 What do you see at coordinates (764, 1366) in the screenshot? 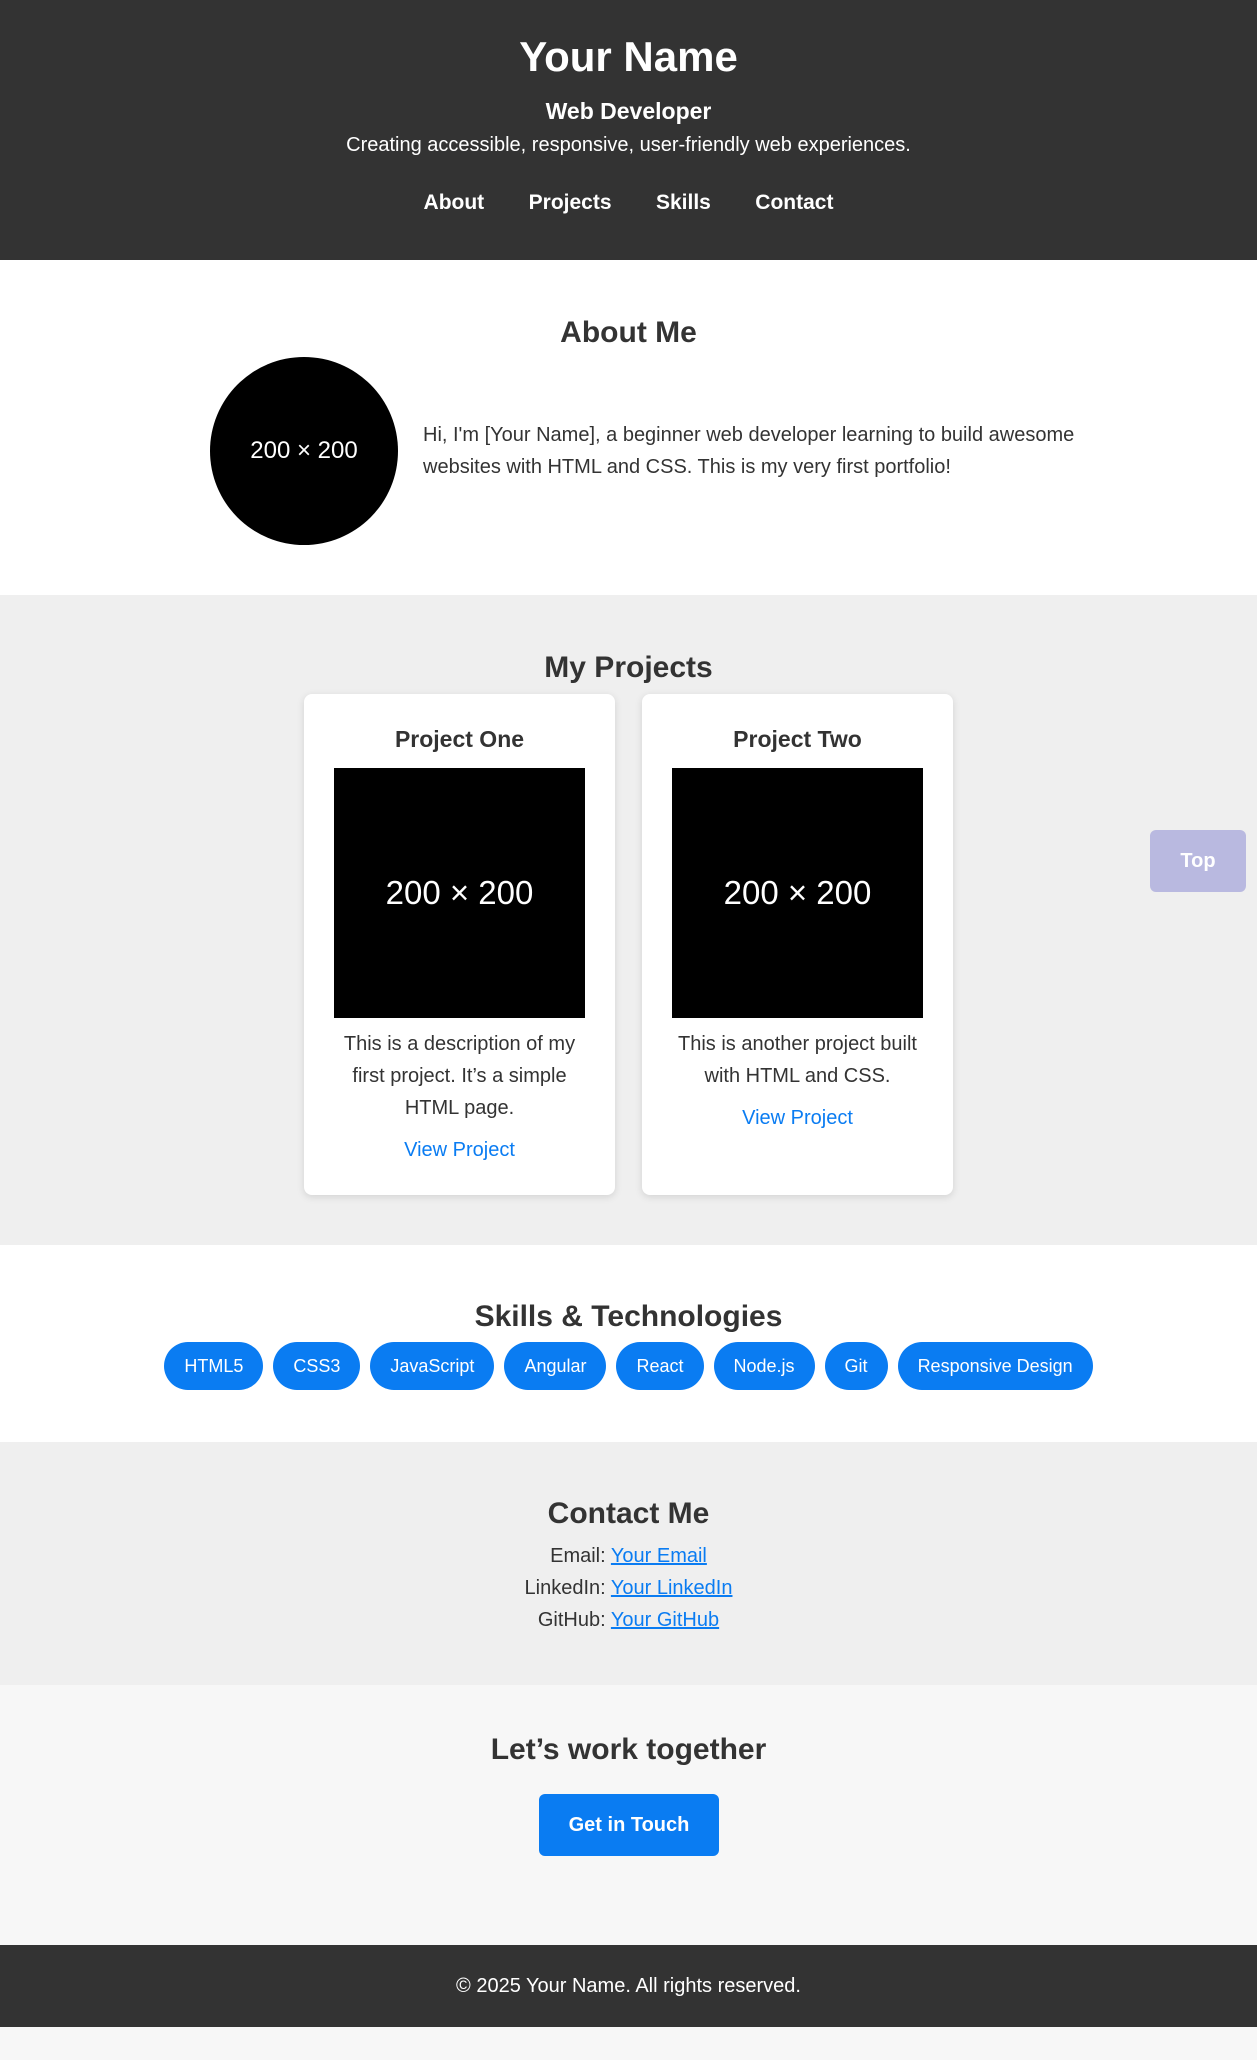
I see `skill-badge: Node.js` at bounding box center [764, 1366].